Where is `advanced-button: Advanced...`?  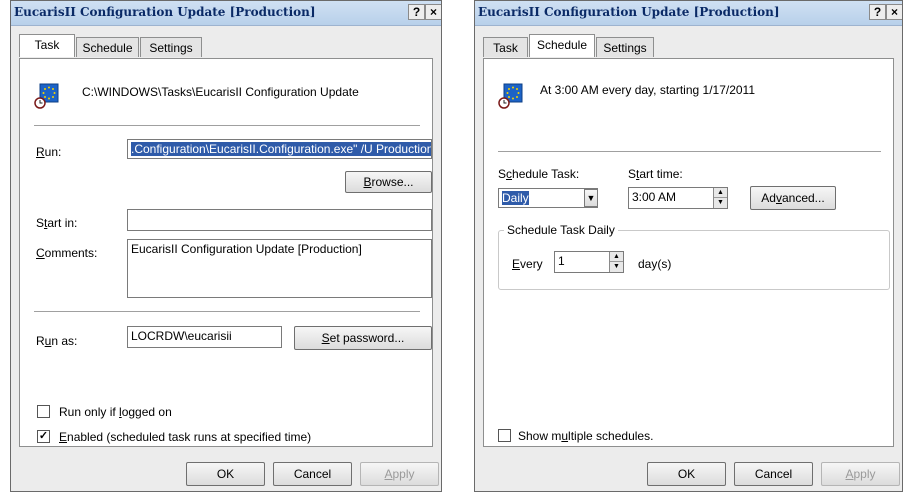 advanced-button: Advanced... is located at coordinates (793, 198).